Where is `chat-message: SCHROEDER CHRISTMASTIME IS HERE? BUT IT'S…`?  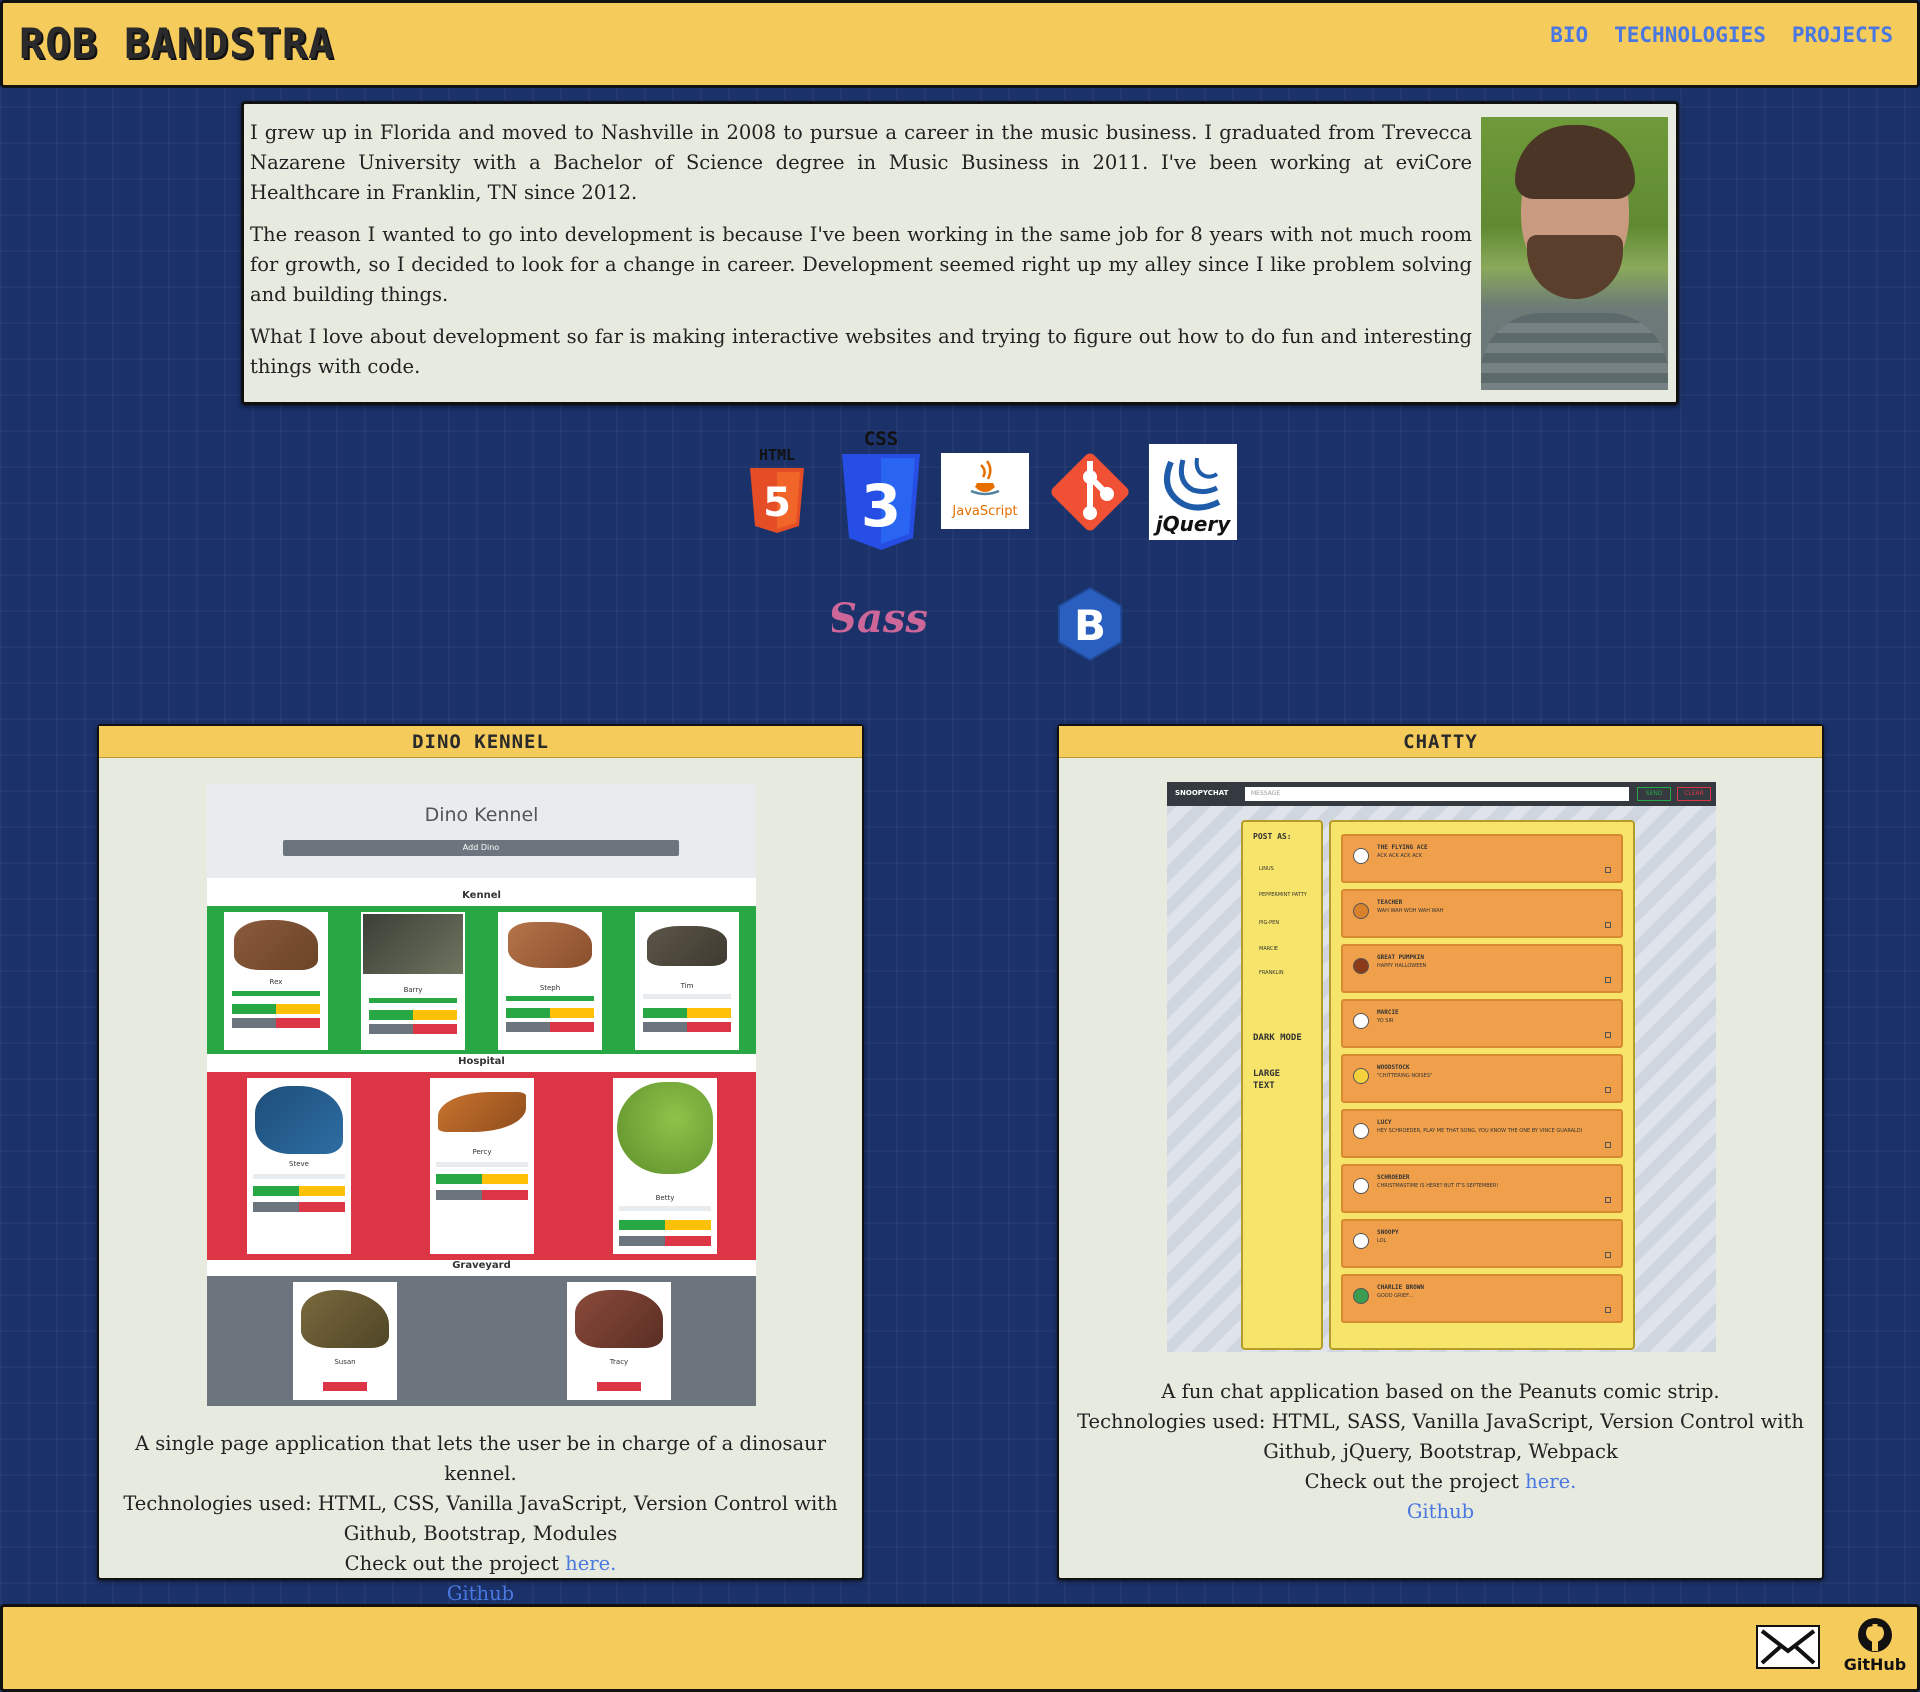
chat-message: SCHROEDER CHRISTMASTIME IS HERE? BUT IT'S… is located at coordinates (1482, 1188).